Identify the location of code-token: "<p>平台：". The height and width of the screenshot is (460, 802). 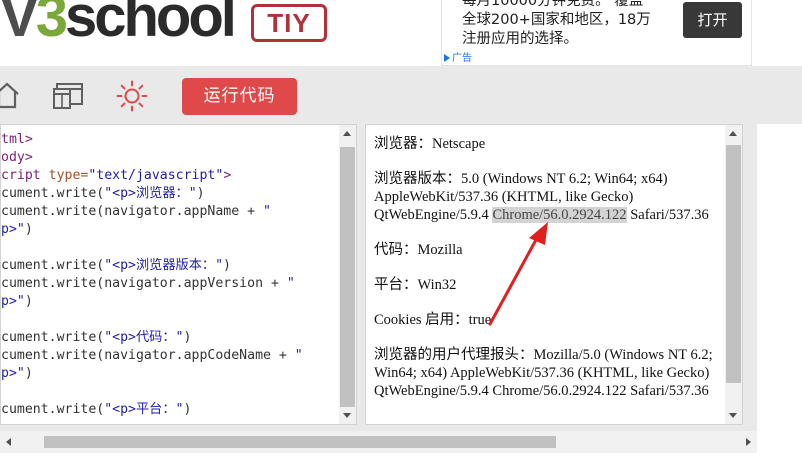
(144, 409).